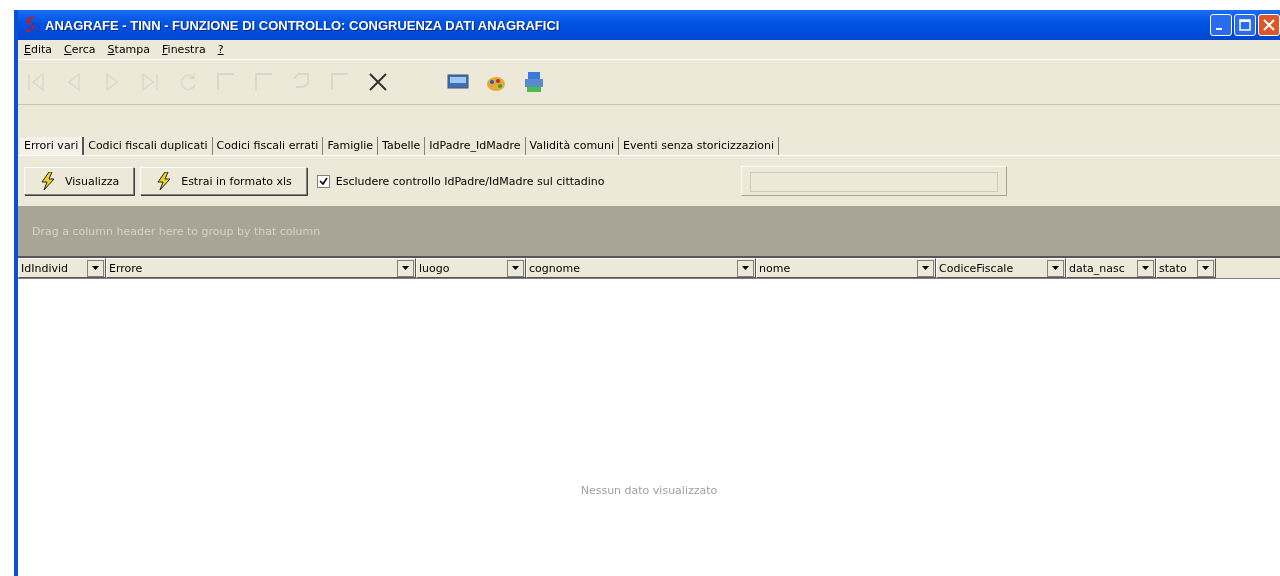 The image size is (1280, 576). What do you see at coordinates (79, 181) in the screenshot?
I see `action-button: Visualizza` at bounding box center [79, 181].